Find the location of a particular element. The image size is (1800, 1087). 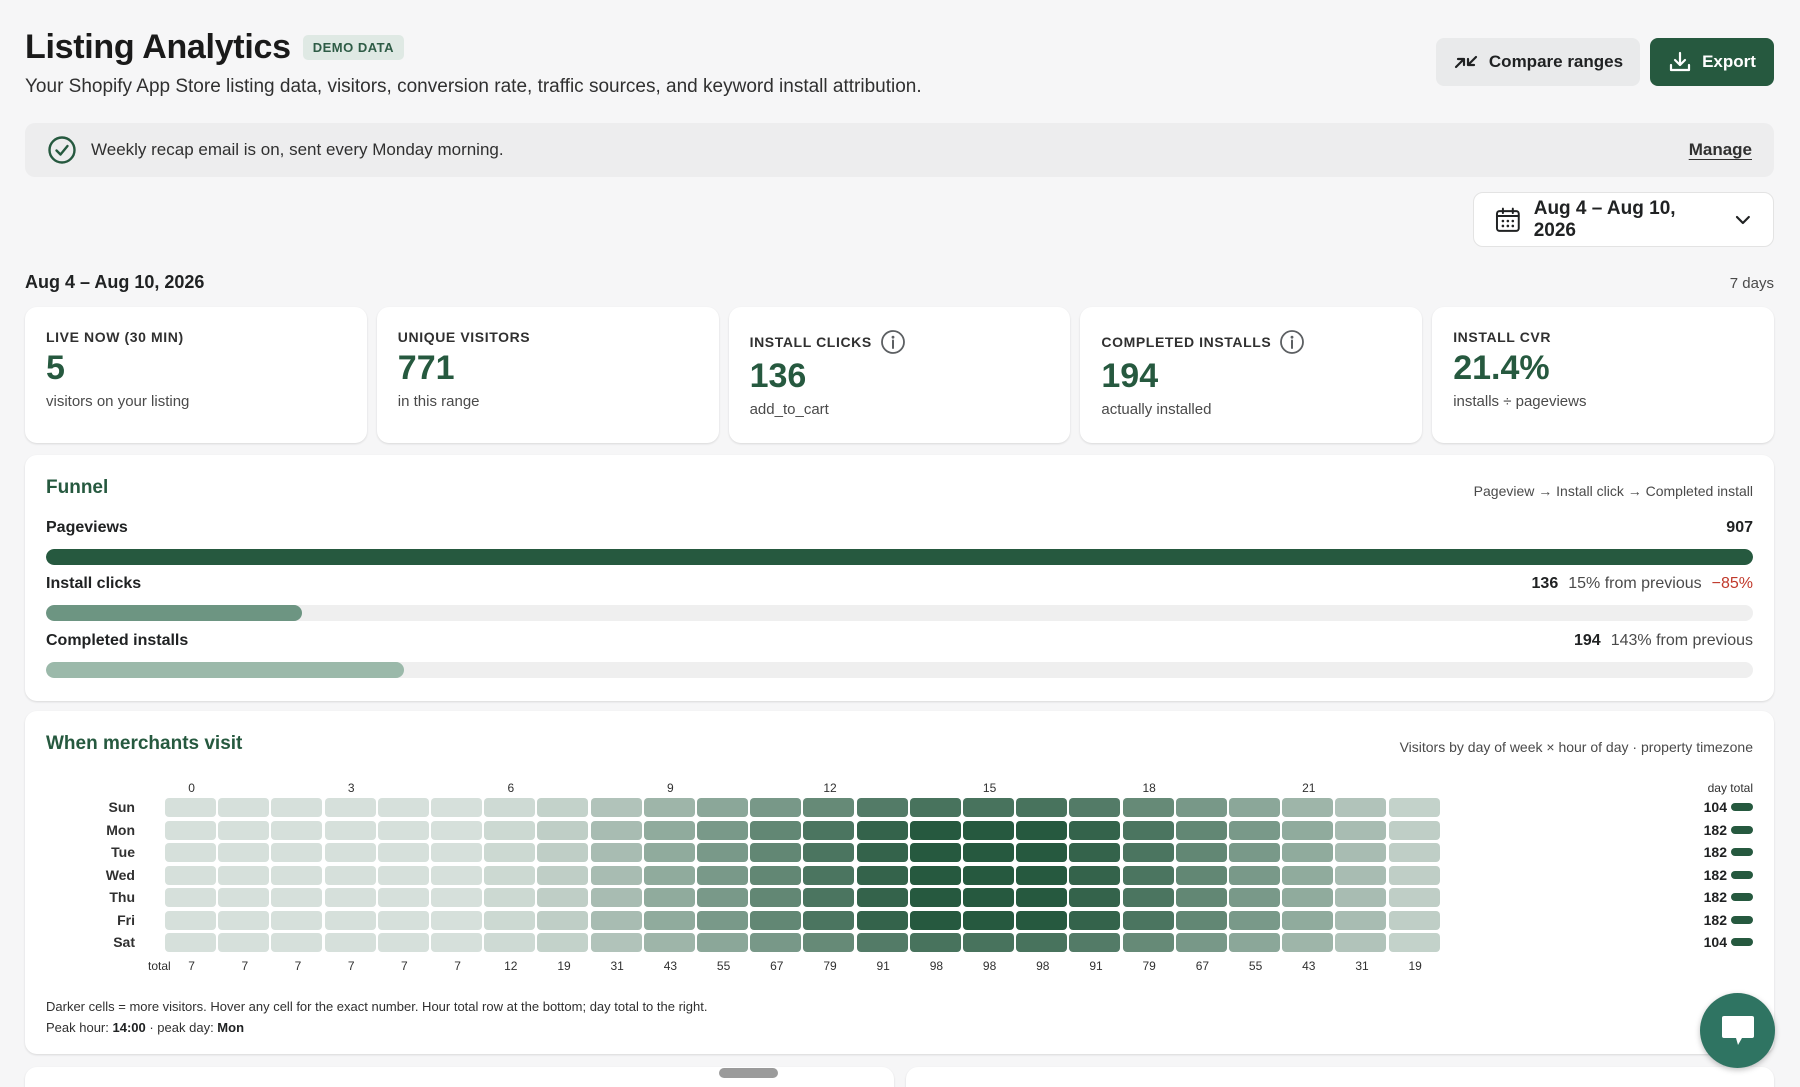

compare-ranges-button: Compare ranges is located at coordinates (1538, 62).